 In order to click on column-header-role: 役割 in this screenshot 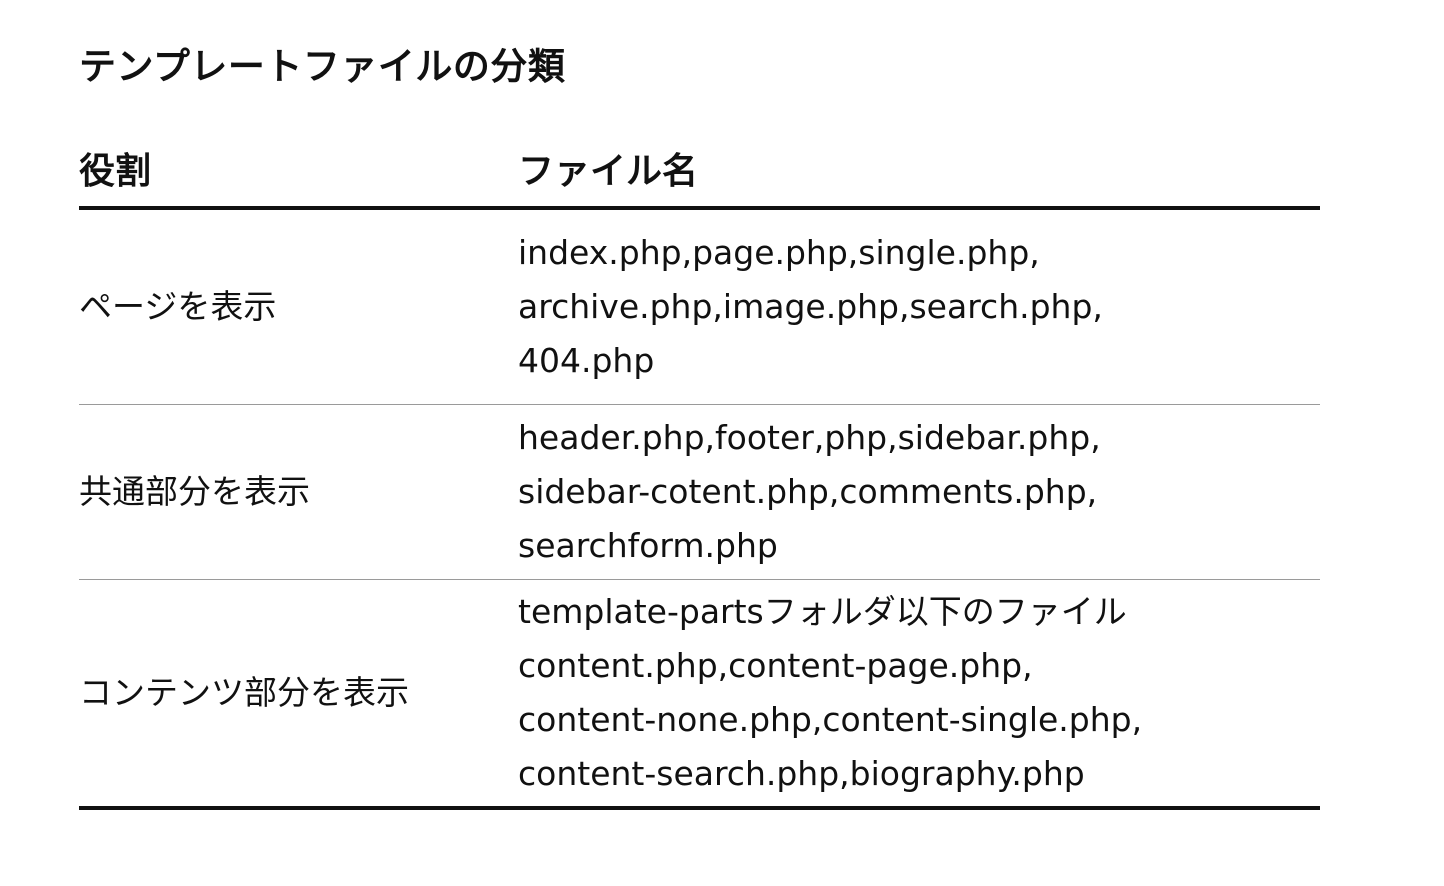, I will do `click(298, 170)`.